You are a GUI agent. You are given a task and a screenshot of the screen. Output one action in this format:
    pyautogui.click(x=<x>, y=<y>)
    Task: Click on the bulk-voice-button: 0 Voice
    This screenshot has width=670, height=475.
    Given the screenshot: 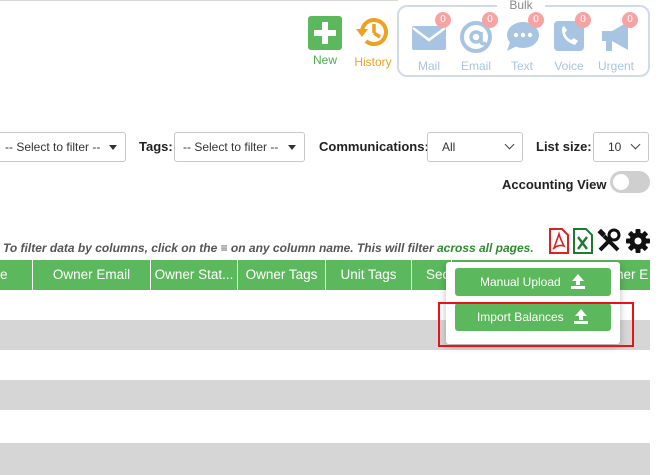 What is the action you would take?
    pyautogui.click(x=569, y=42)
    